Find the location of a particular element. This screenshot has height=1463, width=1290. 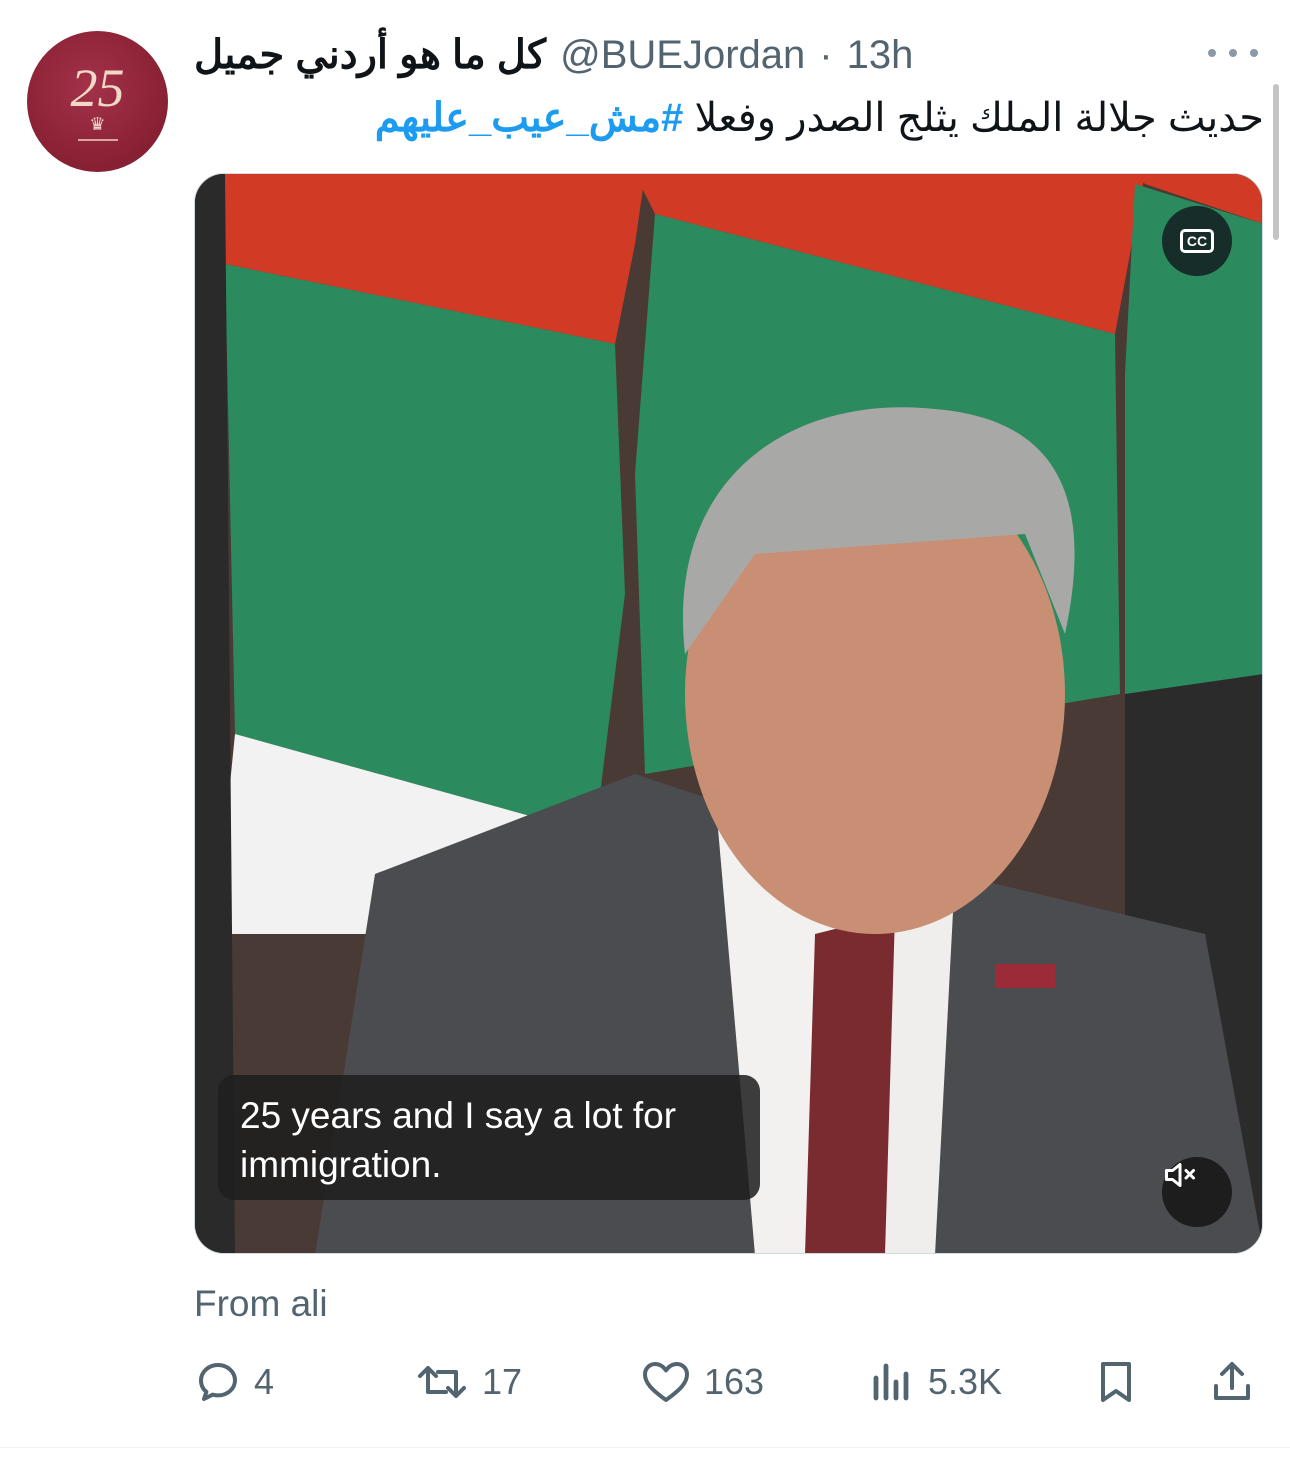

display-name: كل ما هو أردني جميل is located at coordinates (370, 55).